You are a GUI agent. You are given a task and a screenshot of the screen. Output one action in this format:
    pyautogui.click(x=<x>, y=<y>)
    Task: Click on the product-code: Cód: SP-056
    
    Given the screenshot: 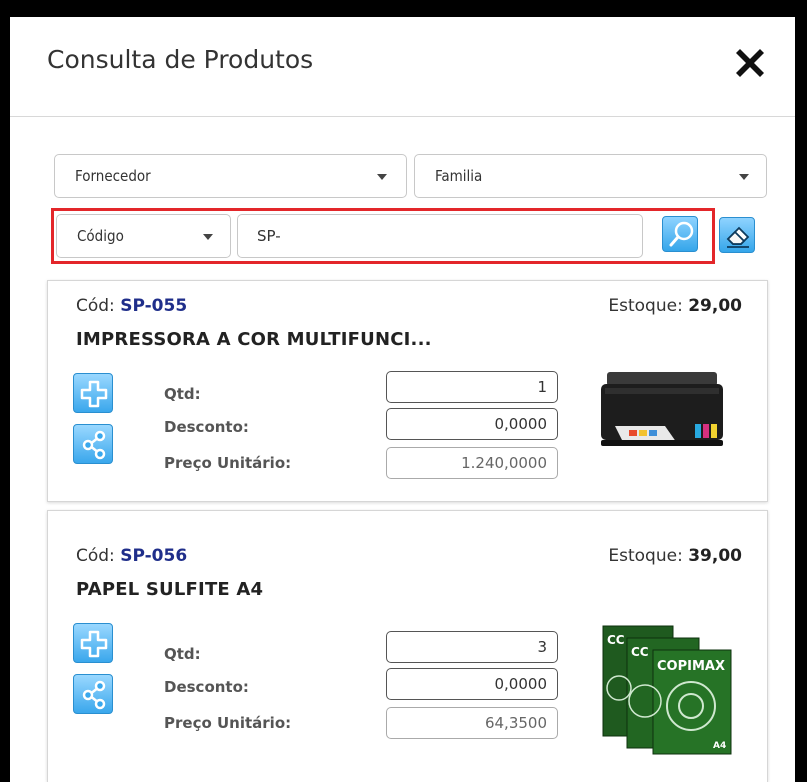 What is the action you would take?
    pyautogui.click(x=131, y=556)
    